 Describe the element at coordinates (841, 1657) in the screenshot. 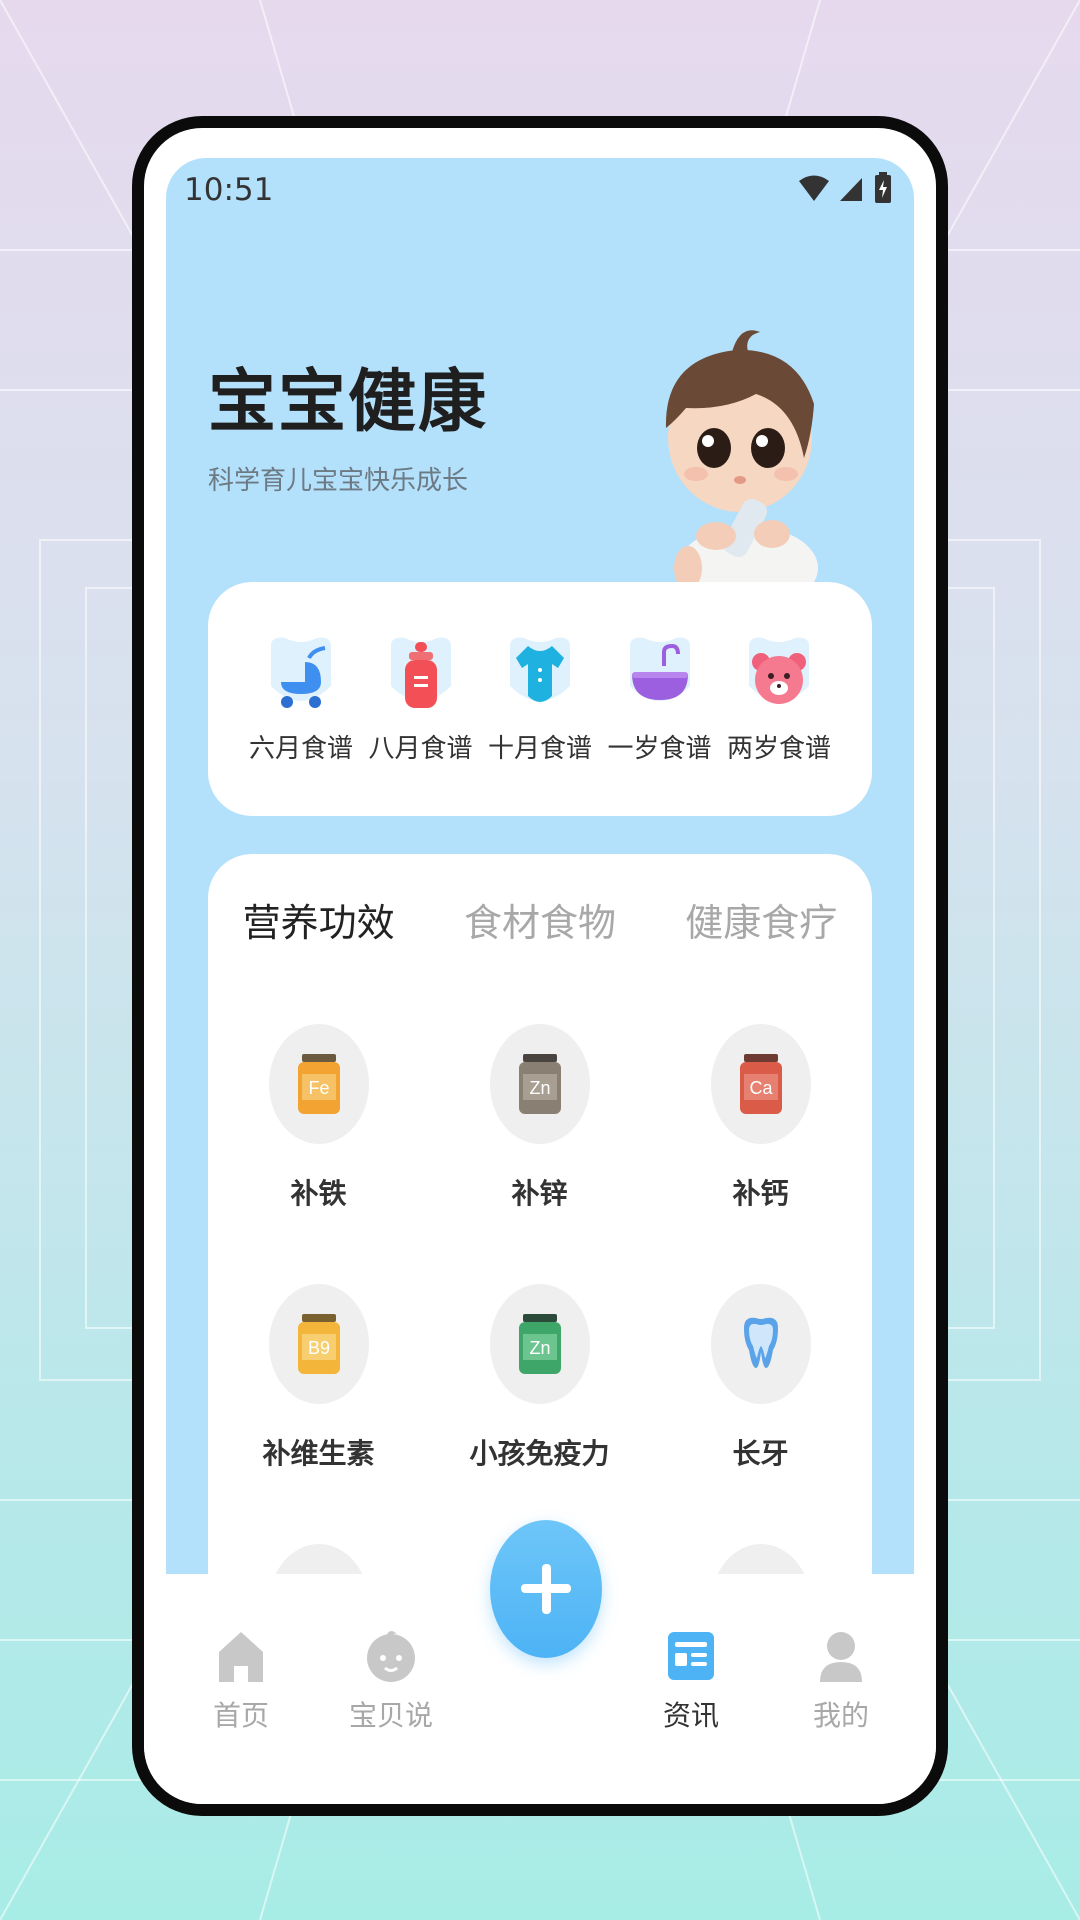

I see `profile-icon` at that location.